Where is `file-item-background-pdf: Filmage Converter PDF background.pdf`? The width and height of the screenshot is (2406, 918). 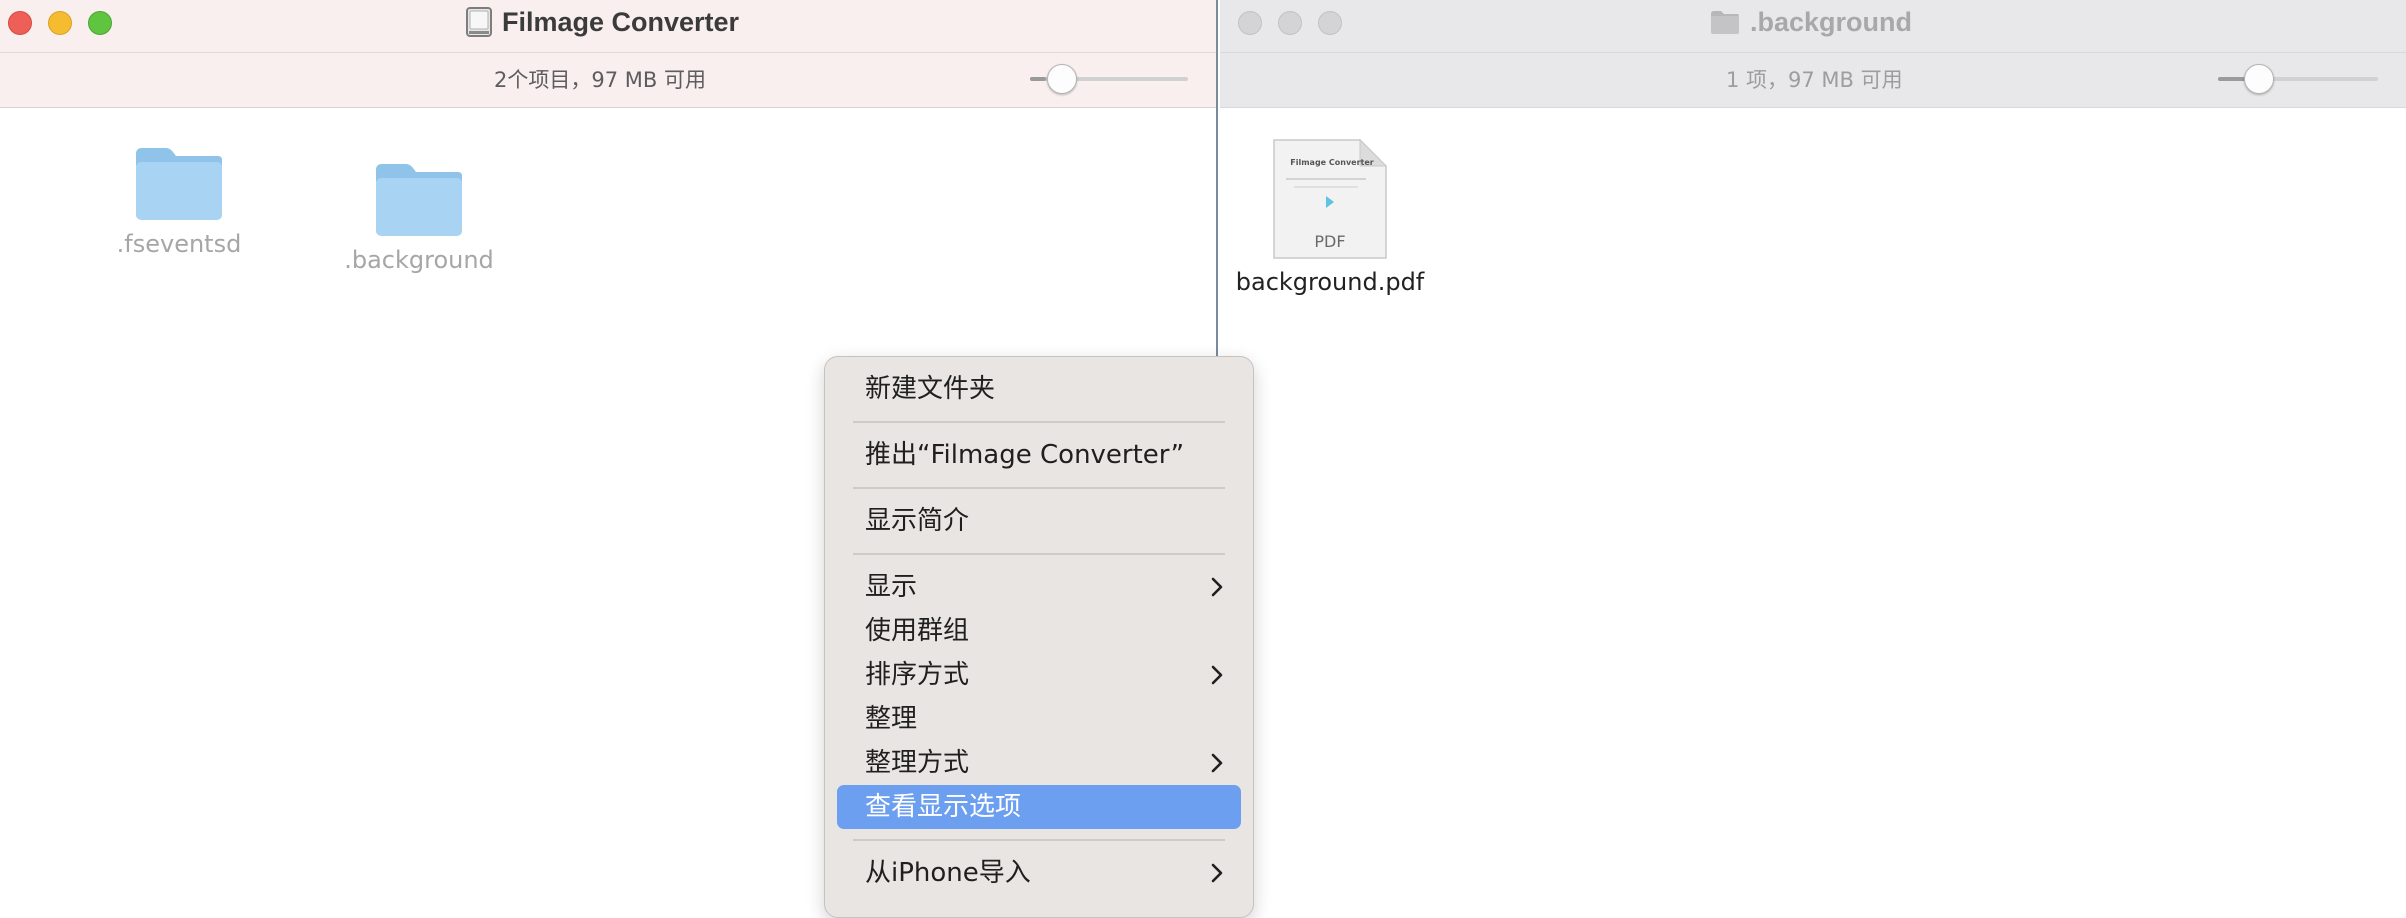
file-item-background-pdf: Filmage Converter PDF background.pdf is located at coordinates (1330, 217).